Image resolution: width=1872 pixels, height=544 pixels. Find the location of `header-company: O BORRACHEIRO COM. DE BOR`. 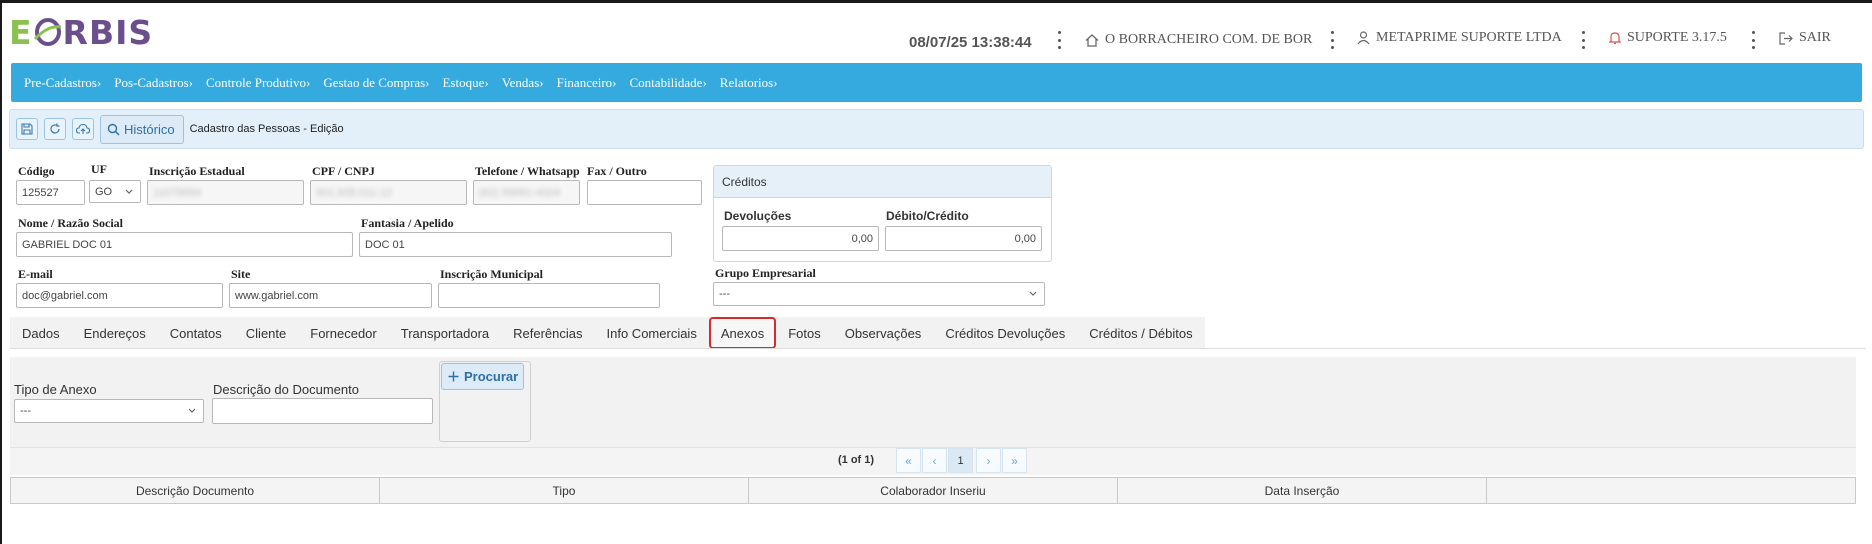

header-company: O BORRACHEIRO COM. DE BOR is located at coordinates (1198, 40).